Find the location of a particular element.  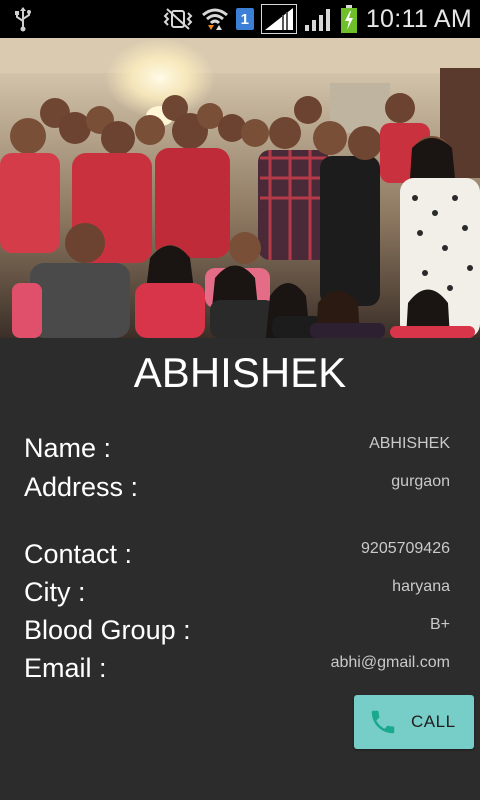

wifi-icon is located at coordinates (215, 19).